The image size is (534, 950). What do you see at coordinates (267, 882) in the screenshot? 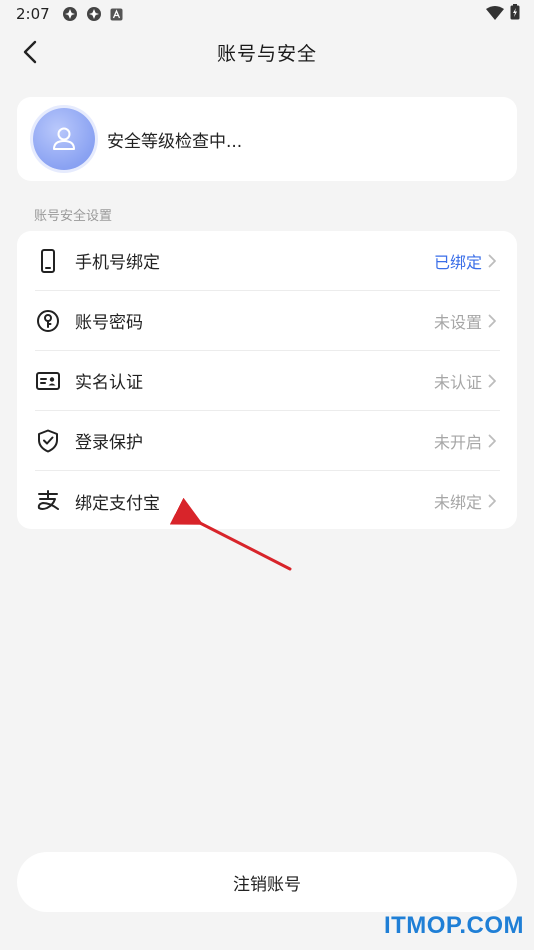
I see `deregister-account-button: 注销账号` at bounding box center [267, 882].